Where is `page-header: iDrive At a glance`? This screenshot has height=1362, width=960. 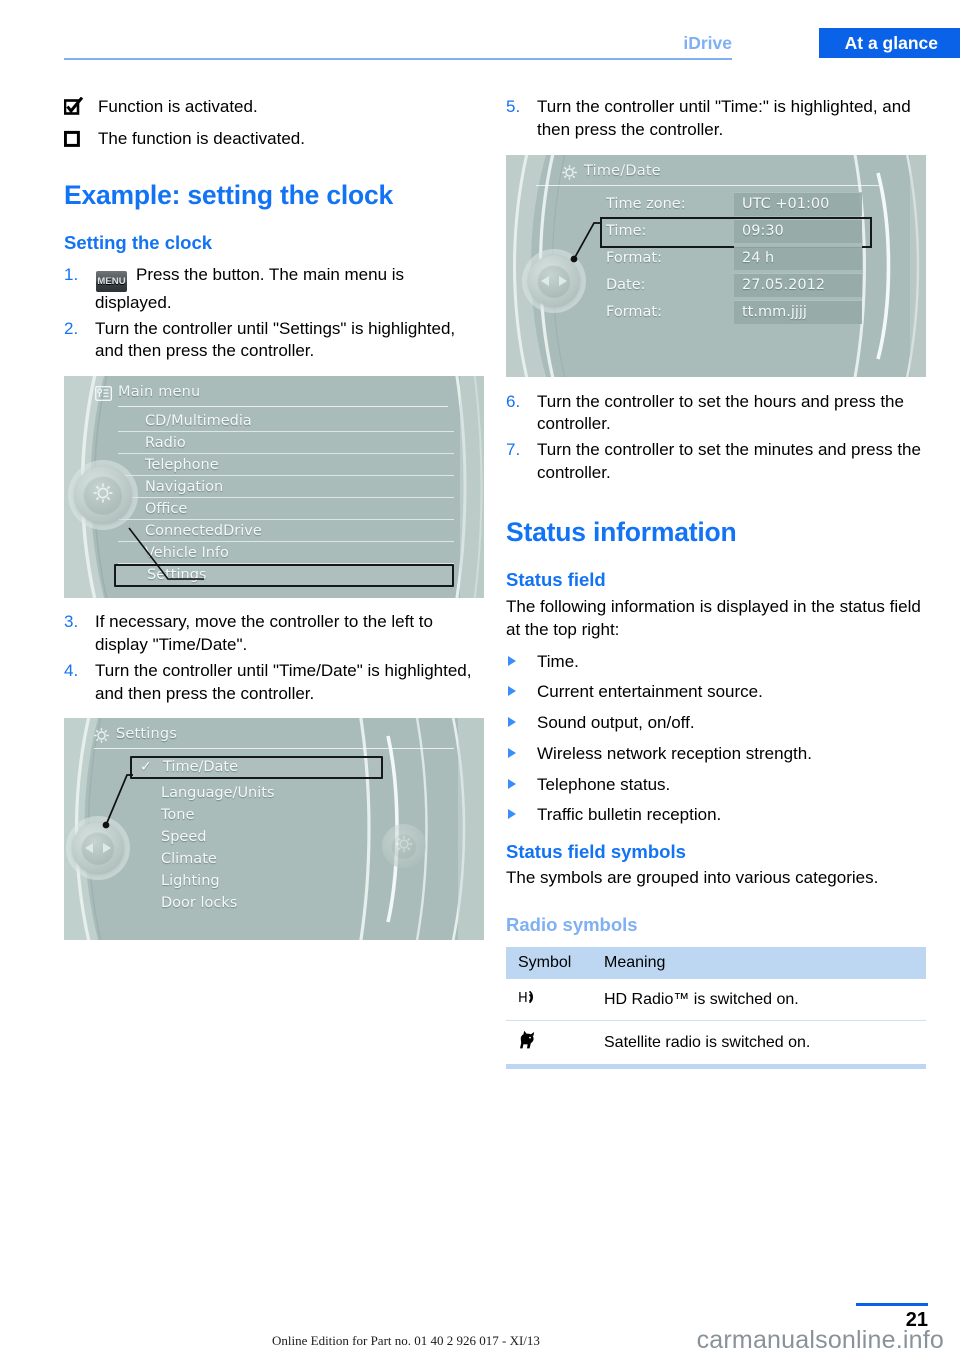 page-header: iDrive At a glance is located at coordinates (480, 30).